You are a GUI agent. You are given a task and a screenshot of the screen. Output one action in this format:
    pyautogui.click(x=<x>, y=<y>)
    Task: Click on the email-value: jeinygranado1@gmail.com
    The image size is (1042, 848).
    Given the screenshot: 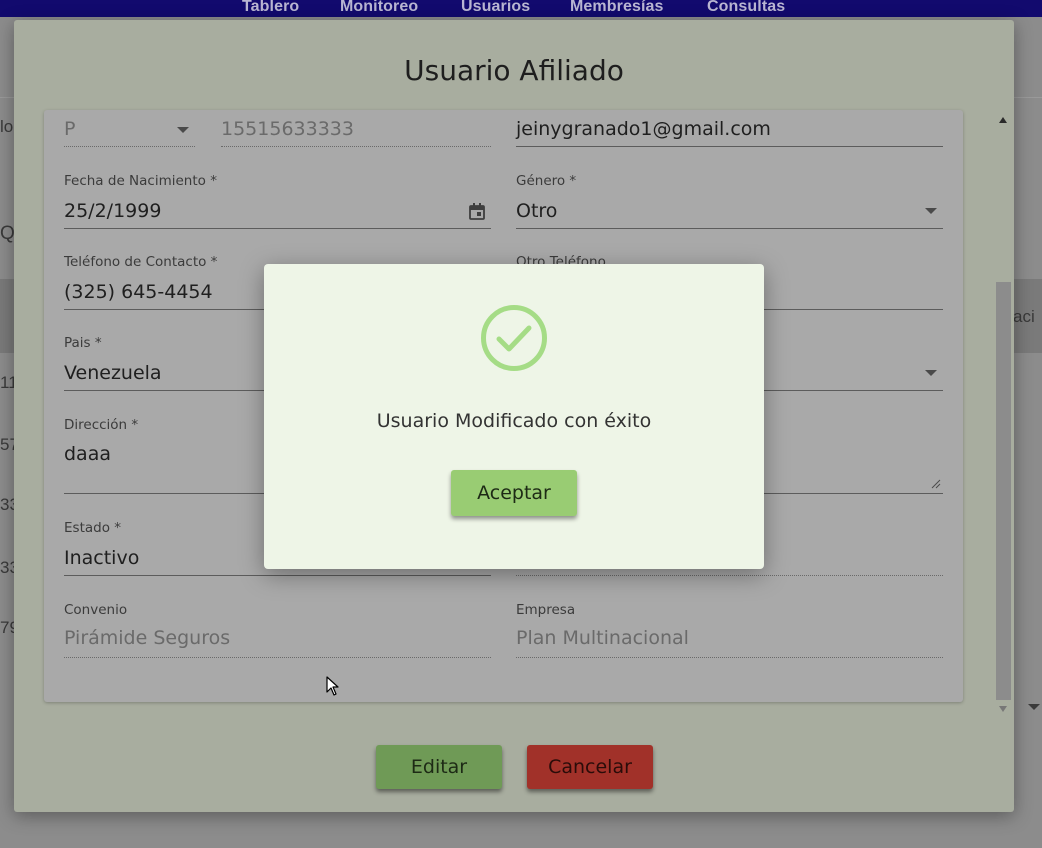 What is the action you would take?
    pyautogui.click(x=643, y=129)
    